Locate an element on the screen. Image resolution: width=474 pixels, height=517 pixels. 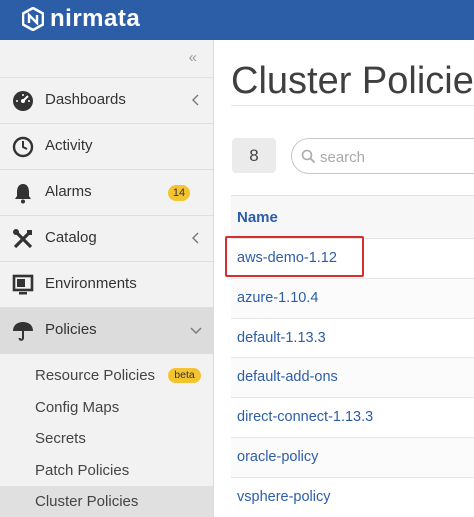
sidebar-item-catalog: Catalog is located at coordinates (106, 239).